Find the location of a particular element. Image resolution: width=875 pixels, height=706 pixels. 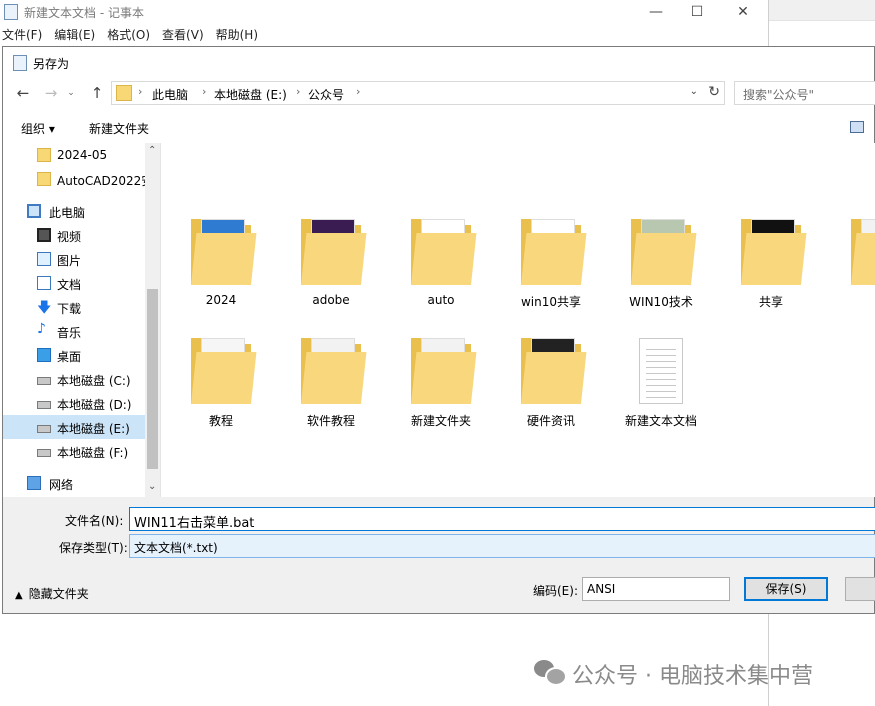

filename-input: WIN11右击菜单.bat is located at coordinates (502, 519).